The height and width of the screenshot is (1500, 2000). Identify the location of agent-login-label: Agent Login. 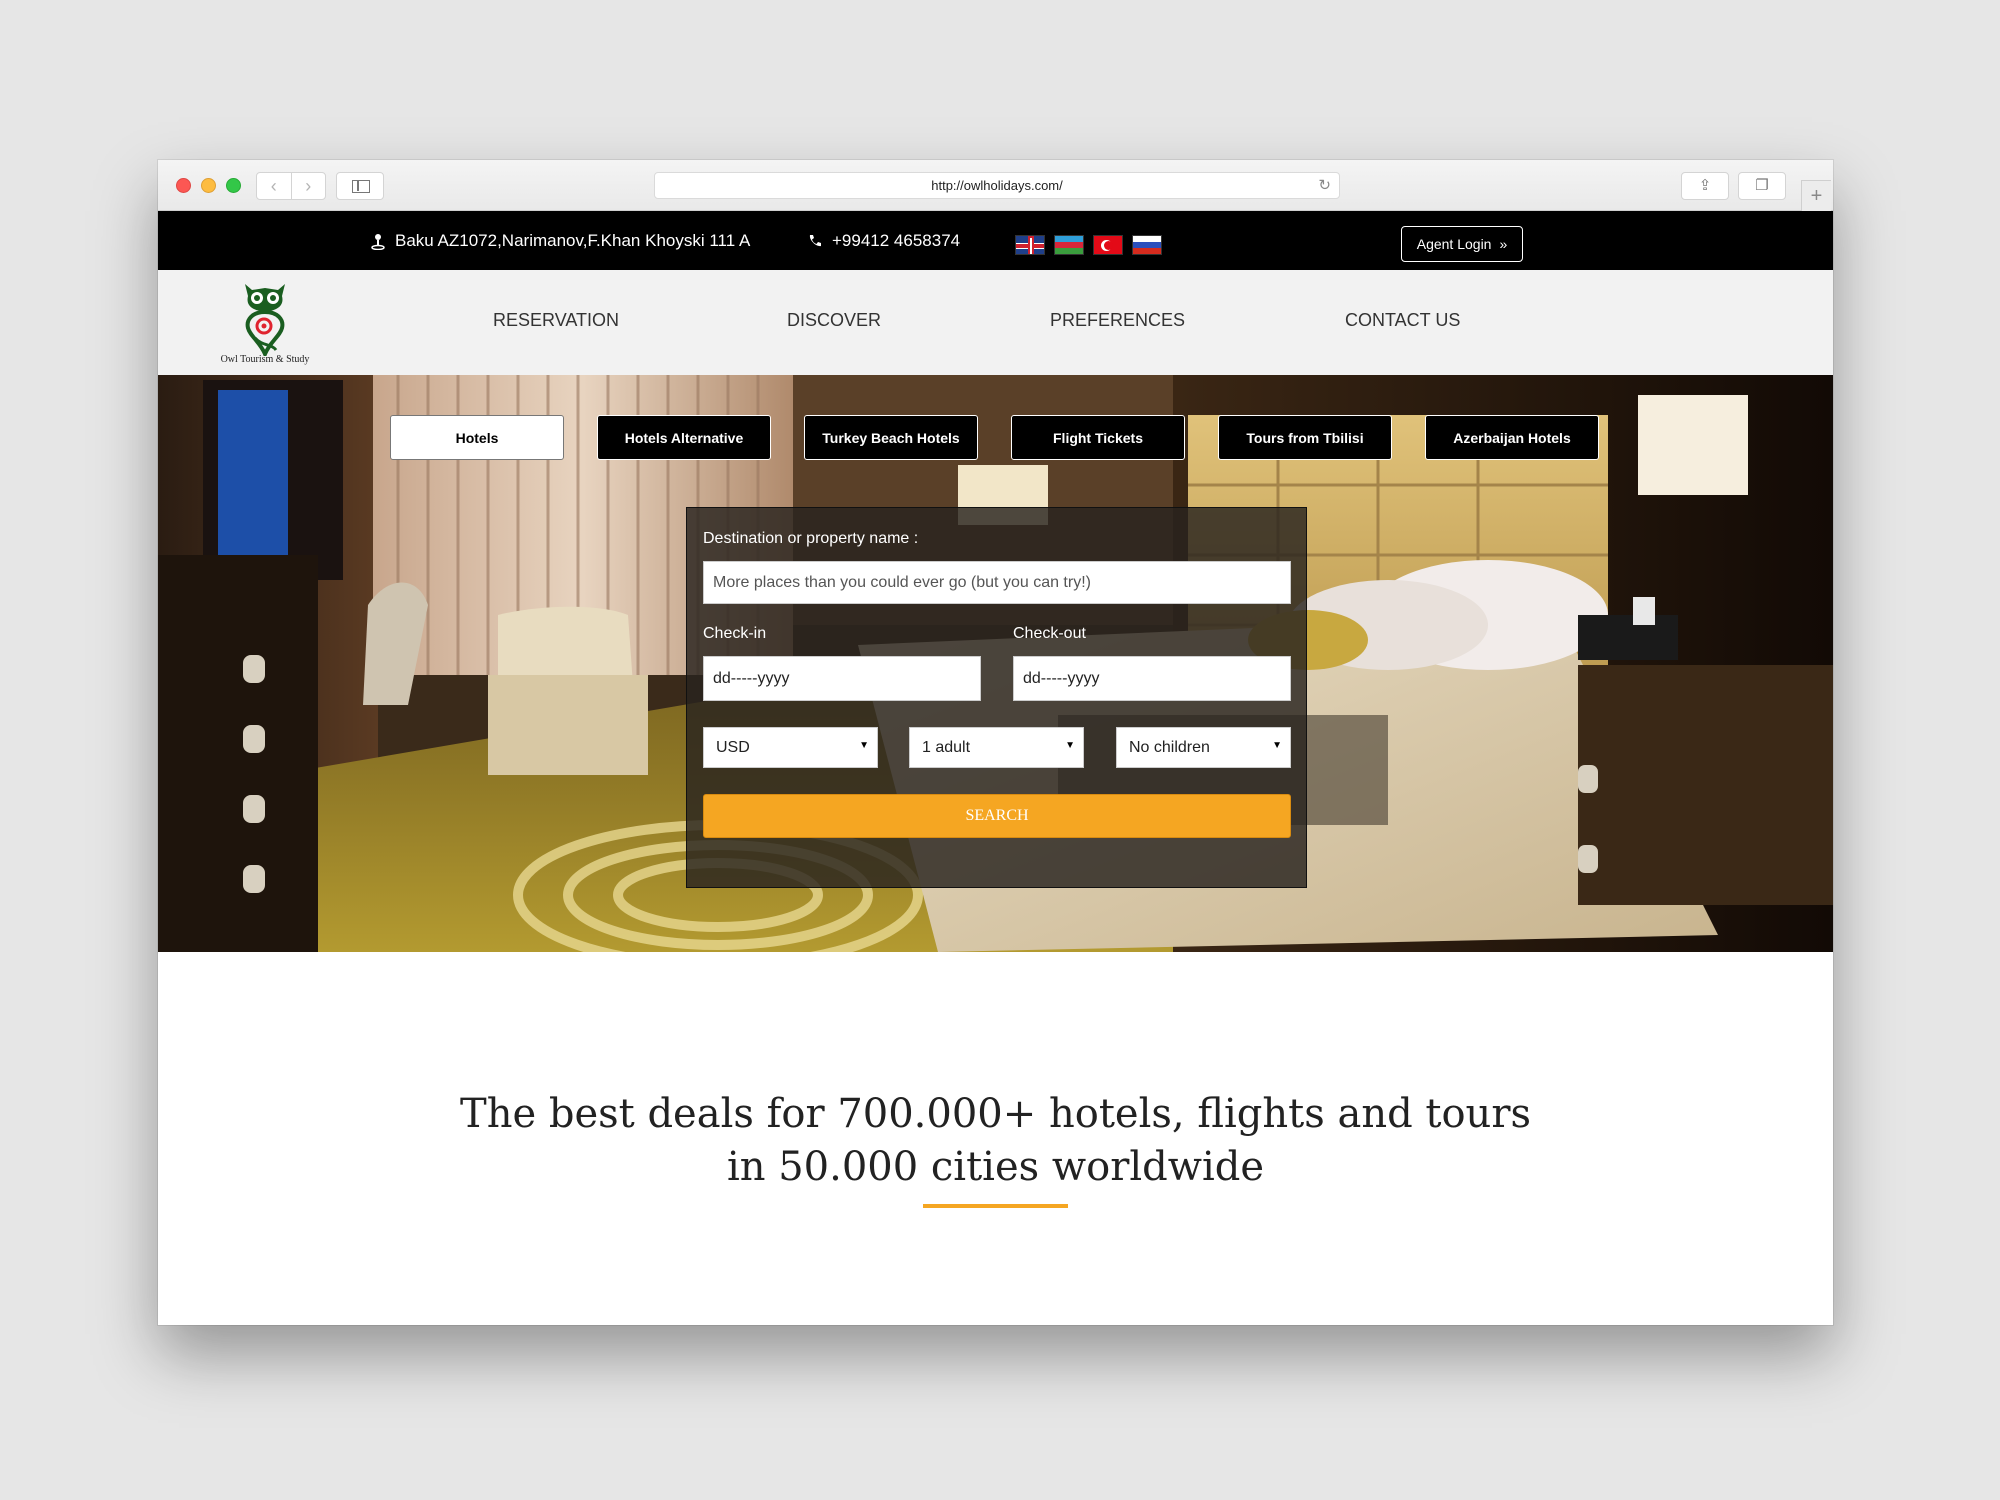
(1454, 244).